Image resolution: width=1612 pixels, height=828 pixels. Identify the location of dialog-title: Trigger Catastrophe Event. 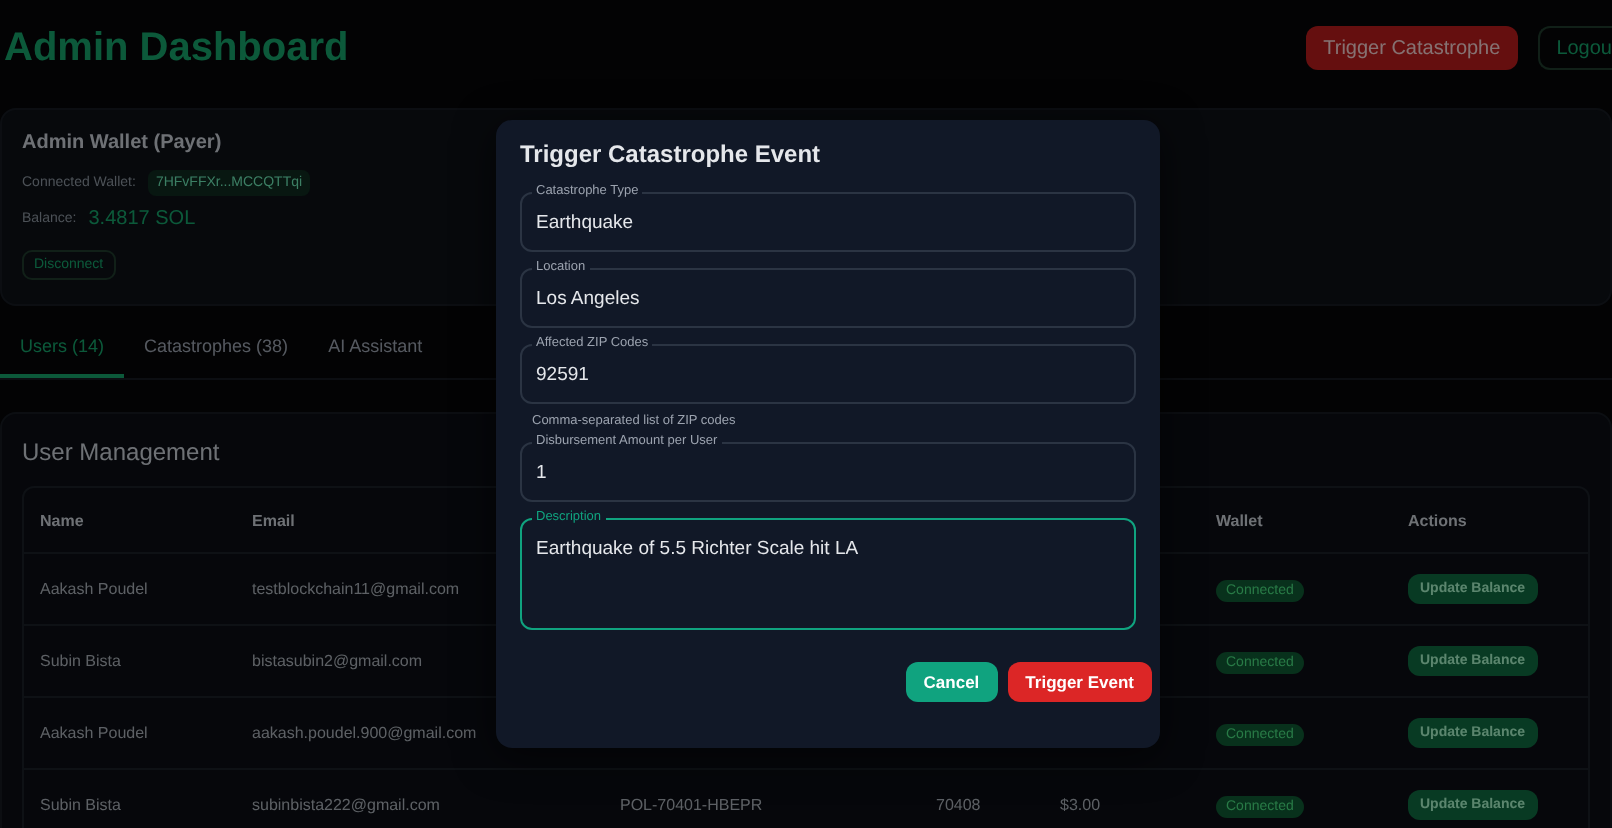
(671, 154).